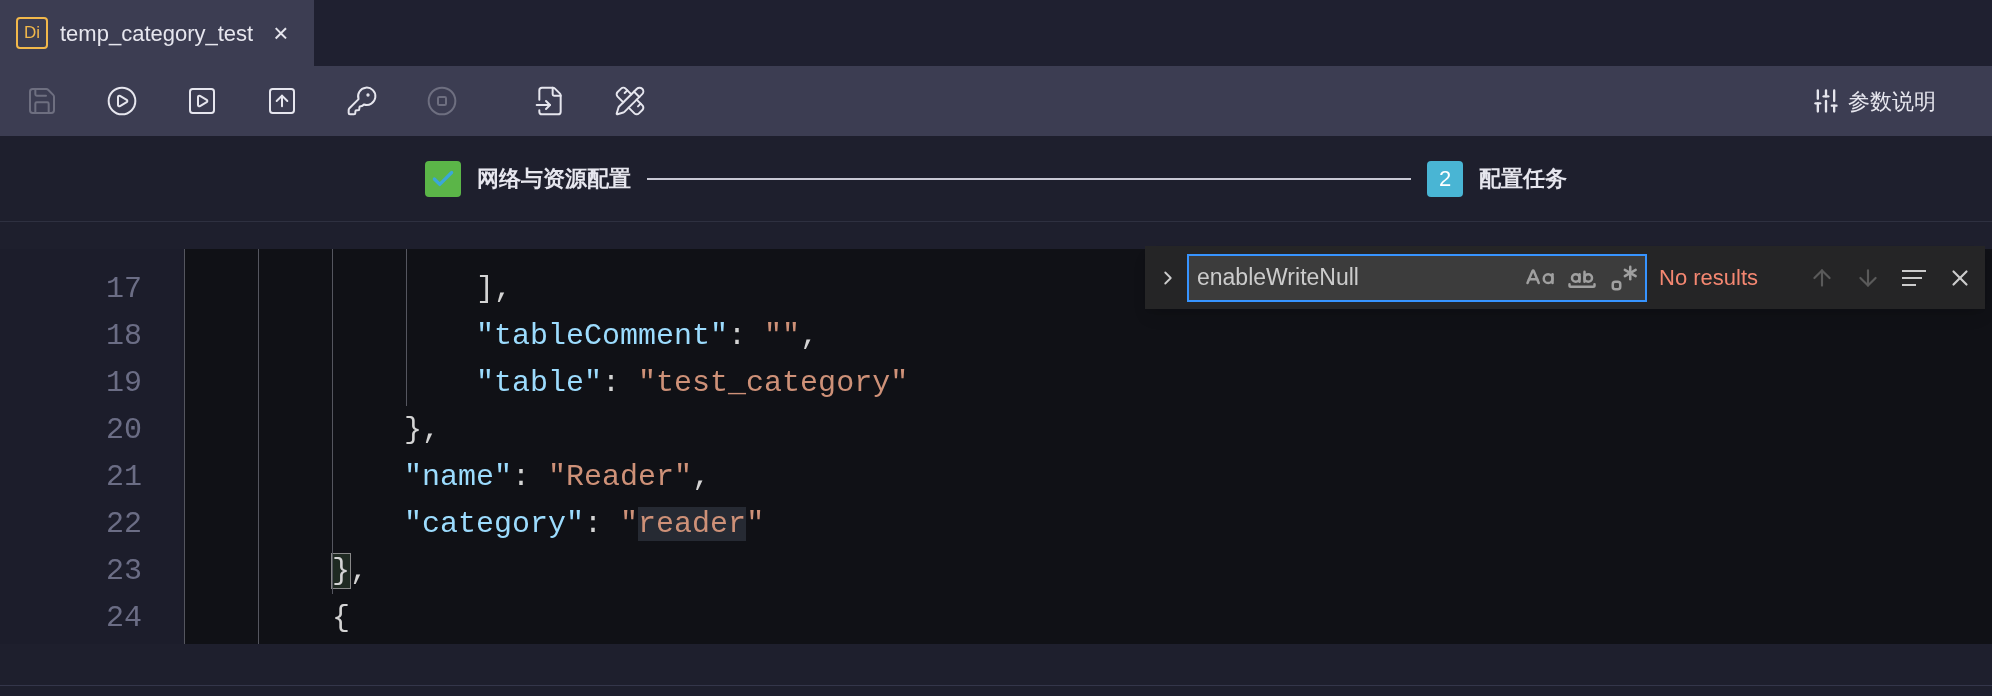  What do you see at coordinates (584, 524) in the screenshot?
I see `code-line: "category": "reader"` at bounding box center [584, 524].